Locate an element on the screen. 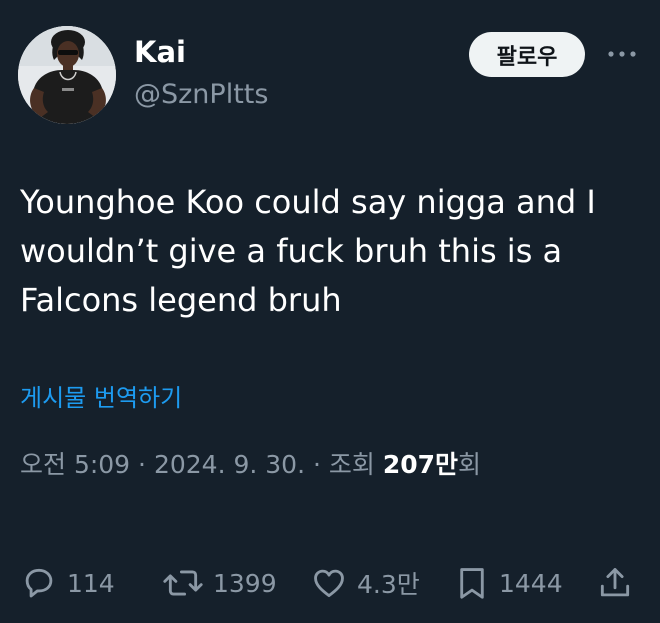  views-label: 조회 is located at coordinates (351, 464).